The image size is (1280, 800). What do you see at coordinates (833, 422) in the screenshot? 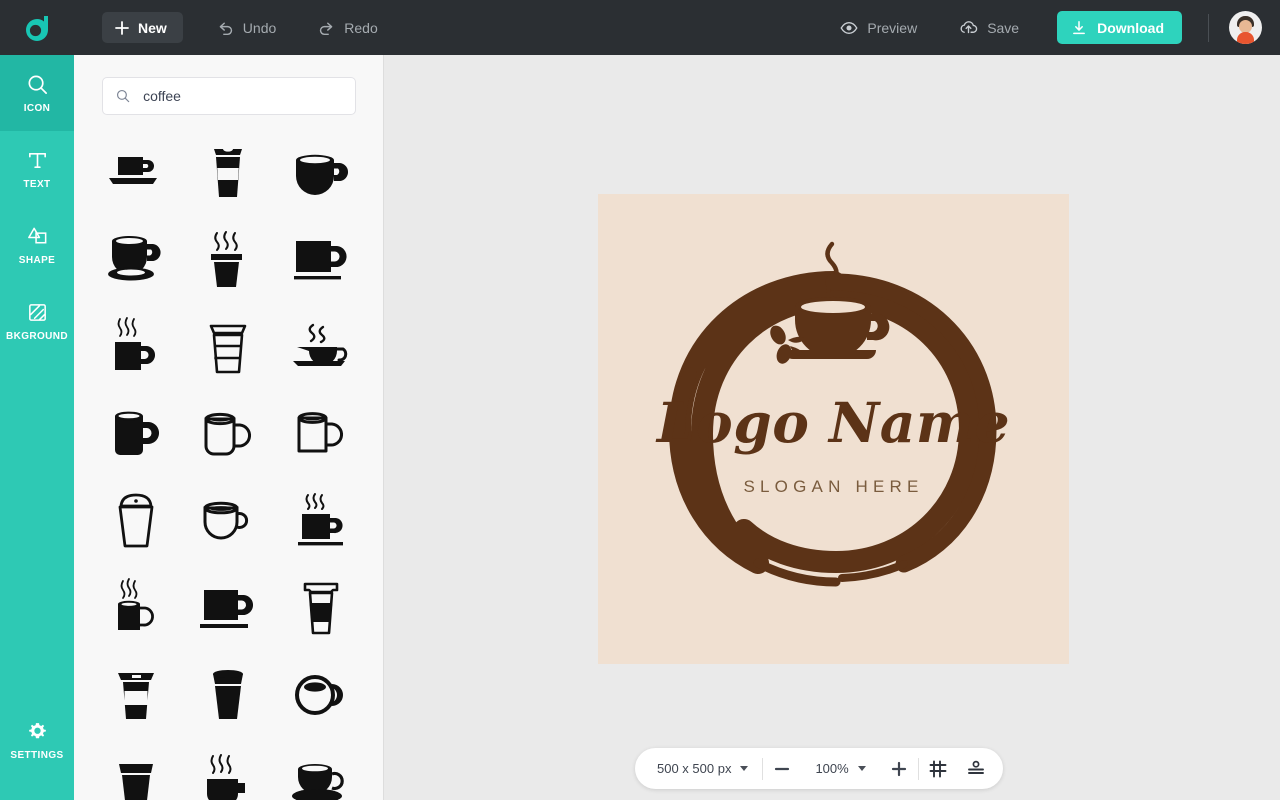
I see `logo-name-text: Logo Name` at bounding box center [833, 422].